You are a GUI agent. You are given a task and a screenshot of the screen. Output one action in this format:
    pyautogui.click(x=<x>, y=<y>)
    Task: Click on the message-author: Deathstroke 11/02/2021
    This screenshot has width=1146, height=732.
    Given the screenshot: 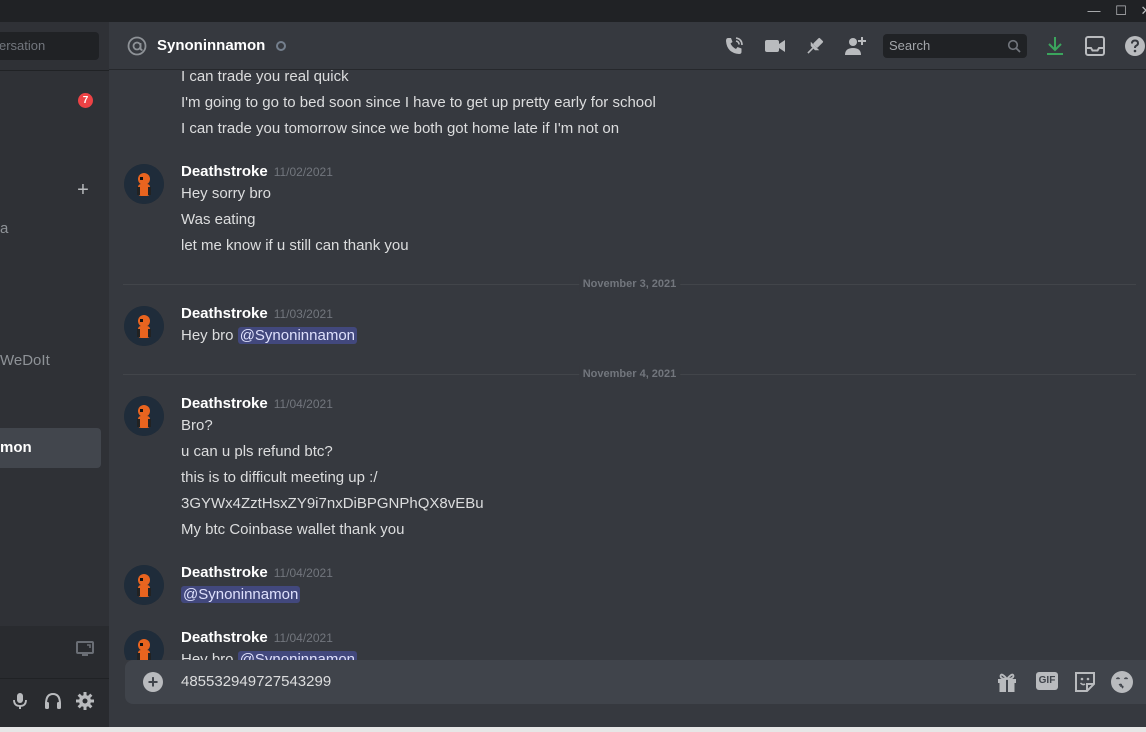 What is the action you would take?
    pyautogui.click(x=257, y=172)
    